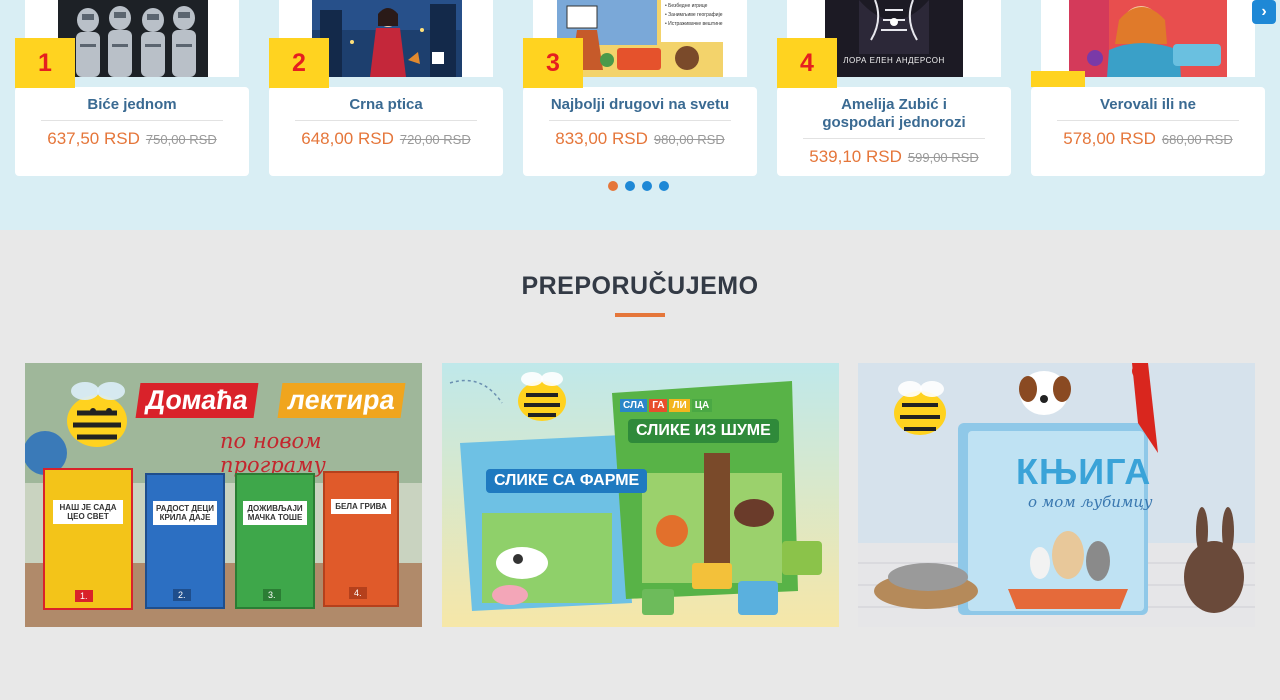 This screenshot has width=1280, height=700. What do you see at coordinates (679, 405) in the screenshot?
I see `series-piece: ЛИ` at bounding box center [679, 405].